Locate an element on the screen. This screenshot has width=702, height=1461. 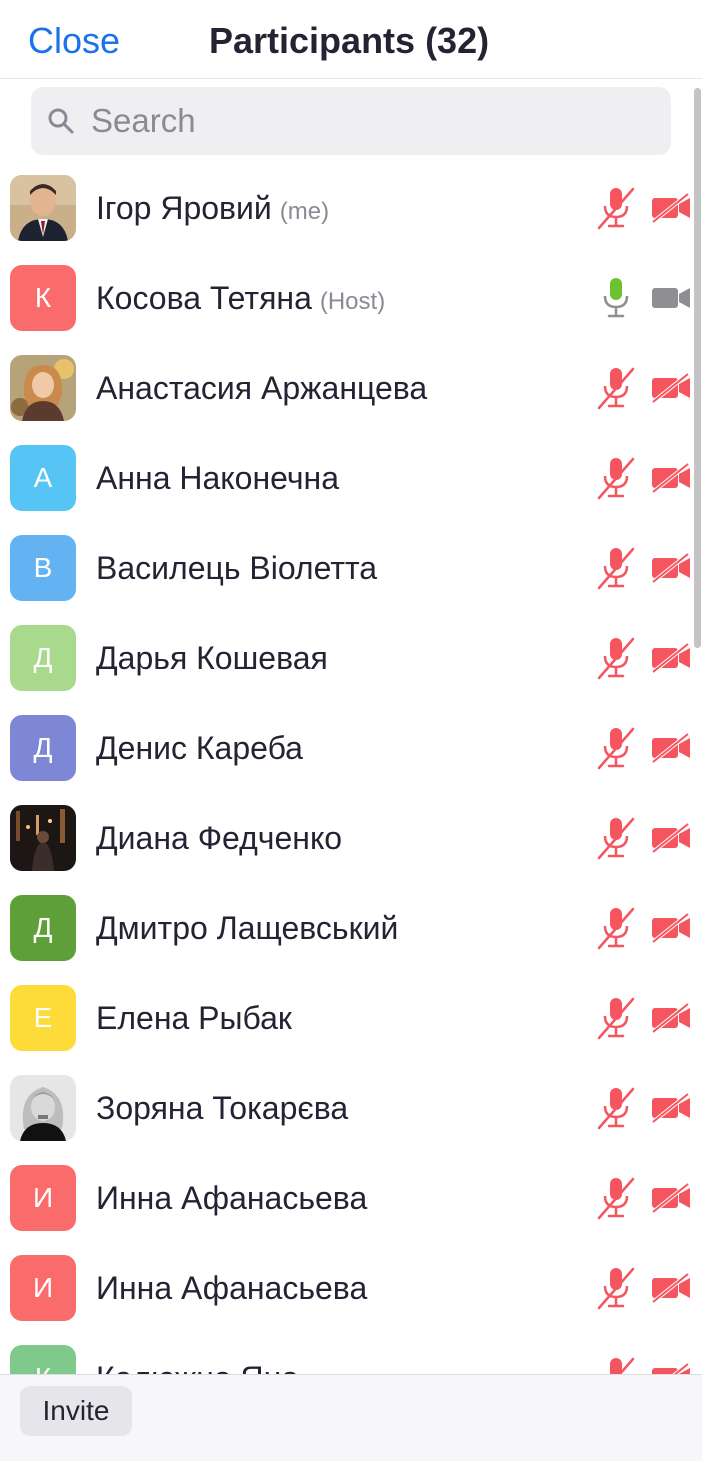
participant-name: Василець Віолетта is located at coordinates (236, 568).